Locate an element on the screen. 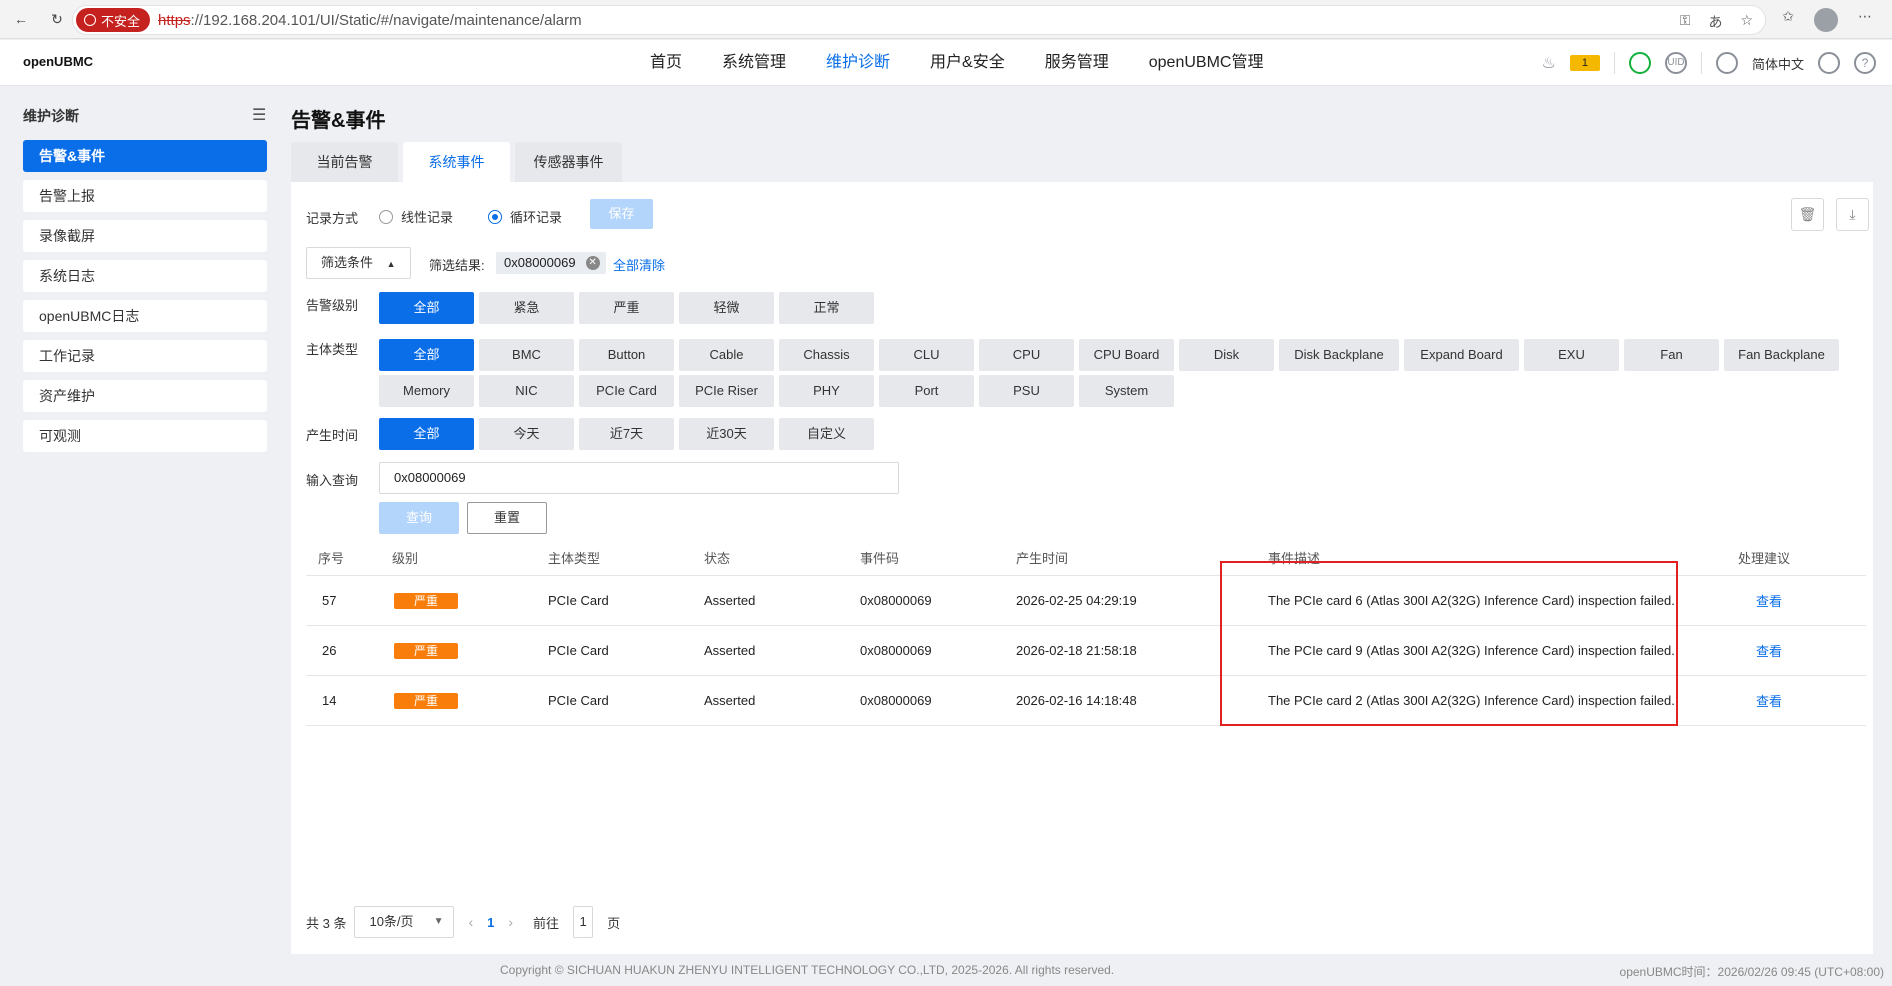 Image resolution: width=1892 pixels, height=986 pixels. user-icon is located at coordinates (1829, 63).